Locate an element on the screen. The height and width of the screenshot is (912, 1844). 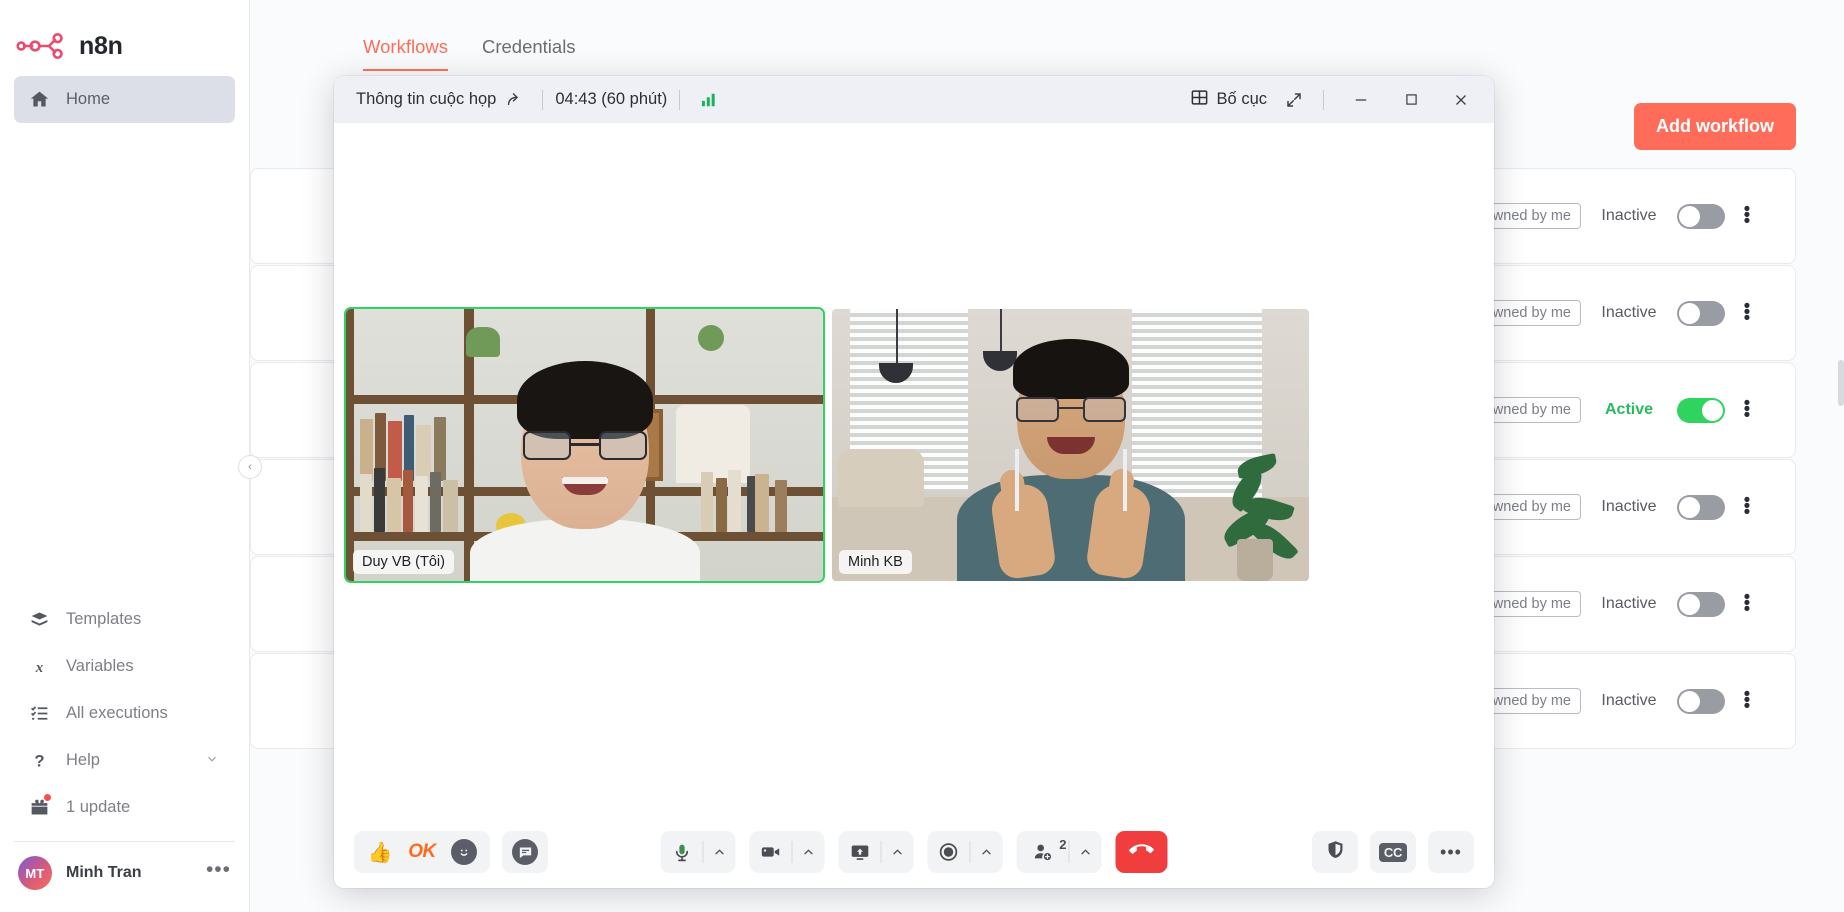
toolbar-right-group: CC ••• is located at coordinates (1393, 852).